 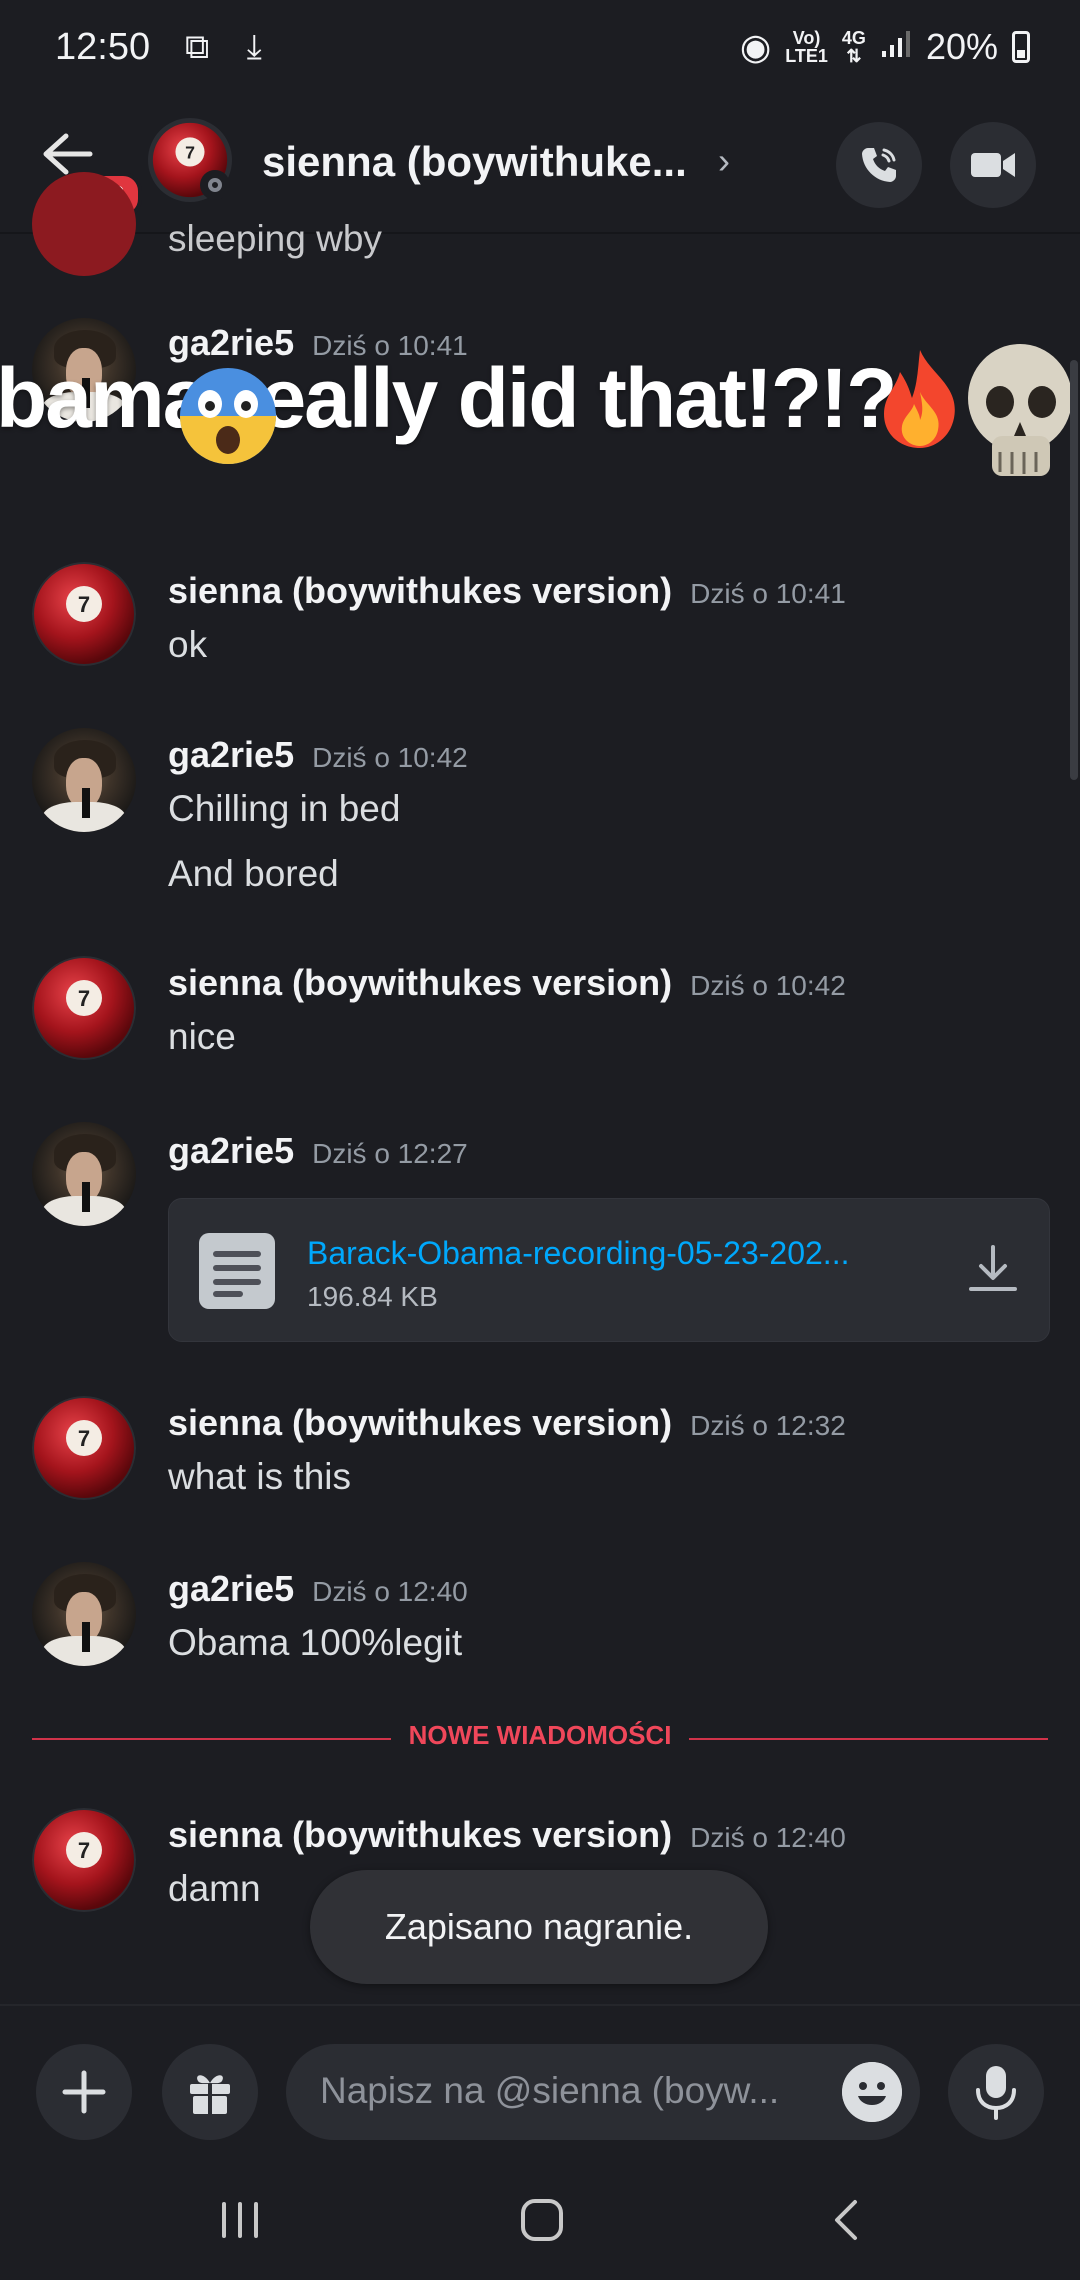 What do you see at coordinates (253, 873) in the screenshot?
I see `message-text: And bored` at bounding box center [253, 873].